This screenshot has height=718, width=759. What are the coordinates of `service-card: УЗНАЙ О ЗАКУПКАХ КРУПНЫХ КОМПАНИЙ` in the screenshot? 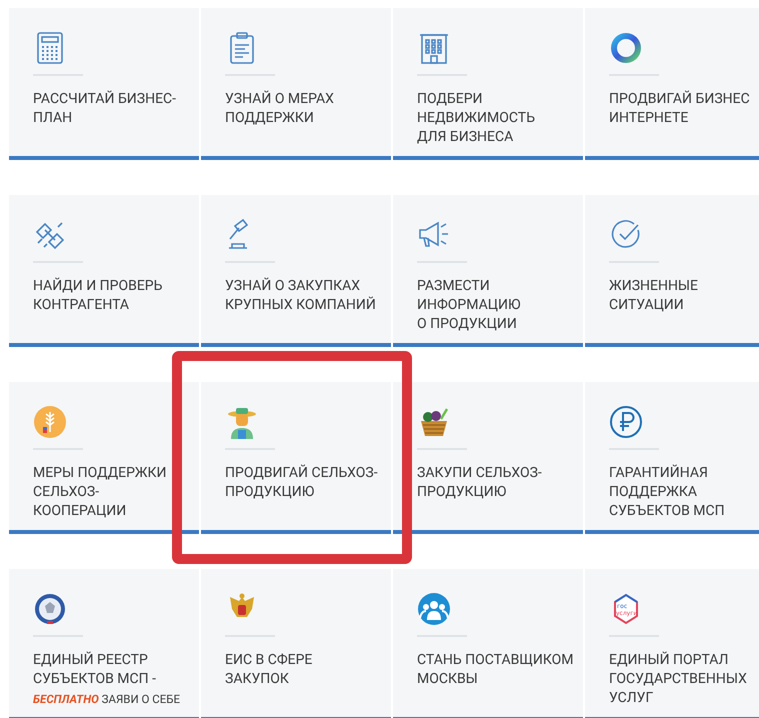 It's located at (296, 271).